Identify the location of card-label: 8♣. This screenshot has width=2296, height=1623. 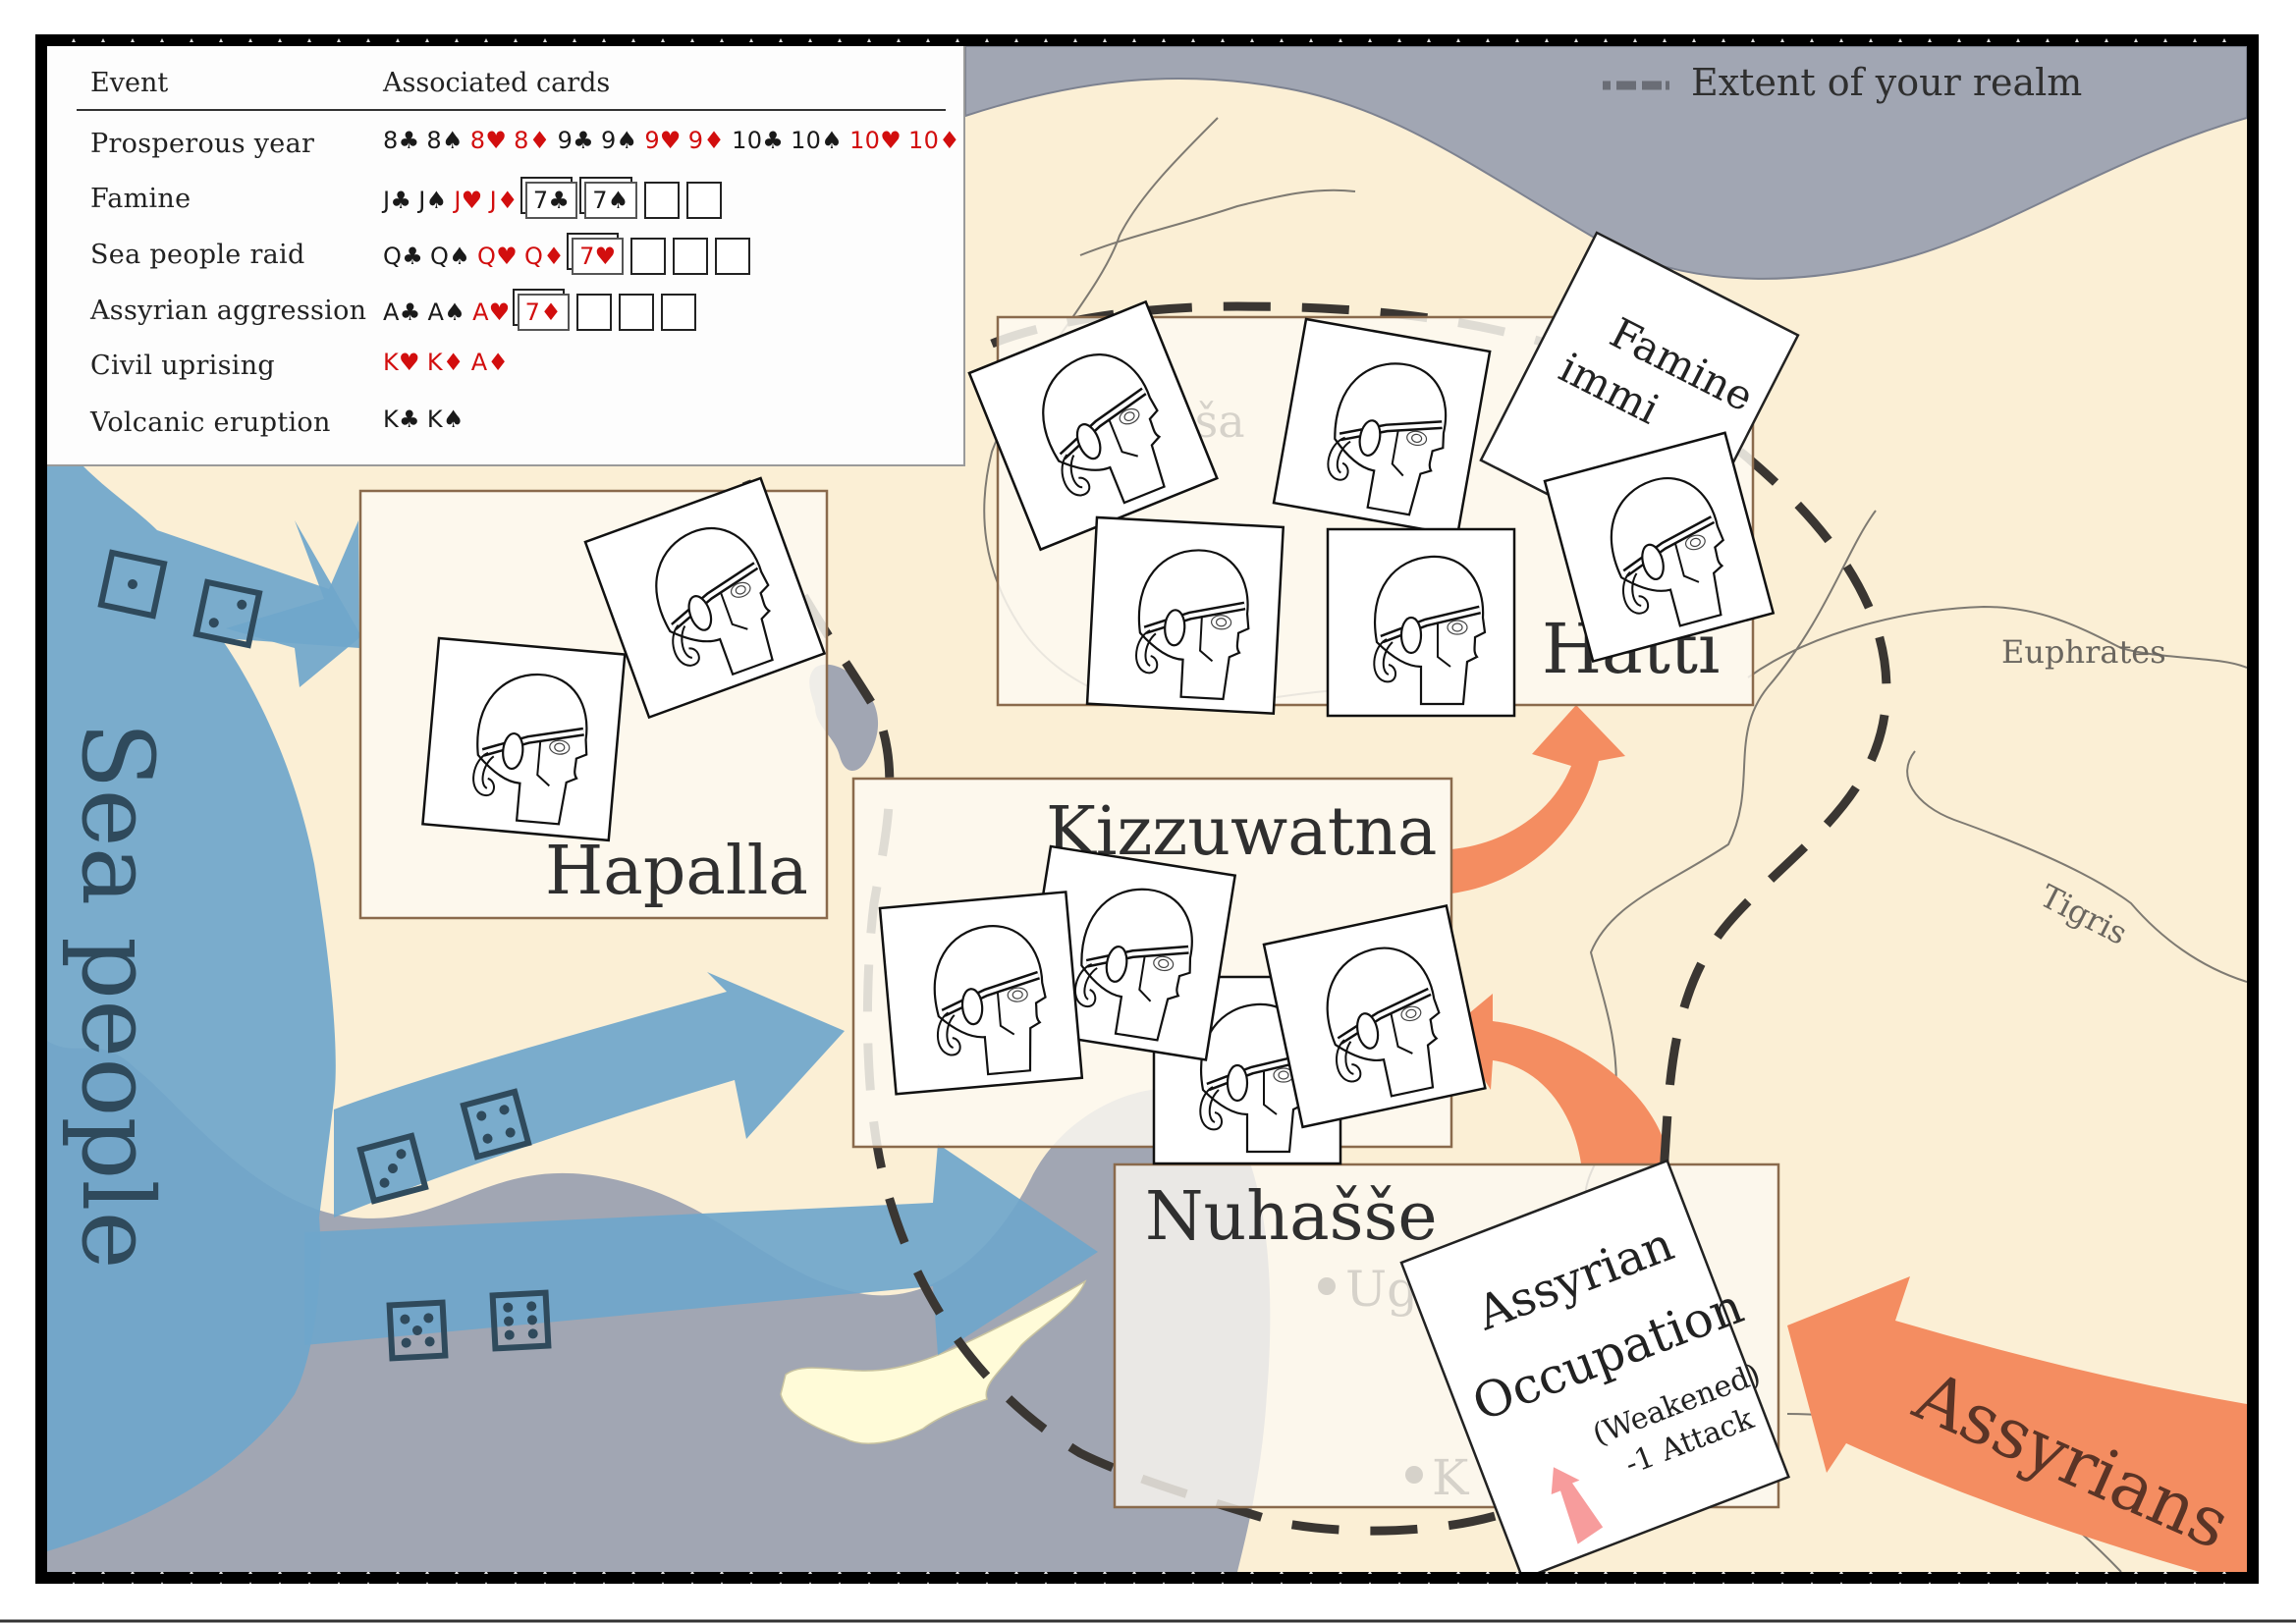
(401, 140).